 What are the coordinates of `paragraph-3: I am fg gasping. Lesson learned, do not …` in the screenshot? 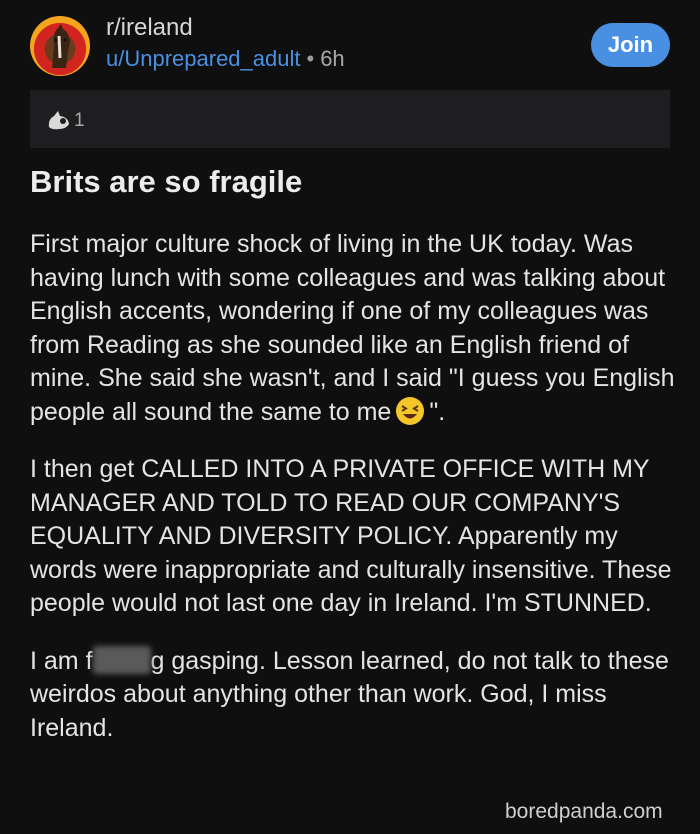 It's located at (355, 695).